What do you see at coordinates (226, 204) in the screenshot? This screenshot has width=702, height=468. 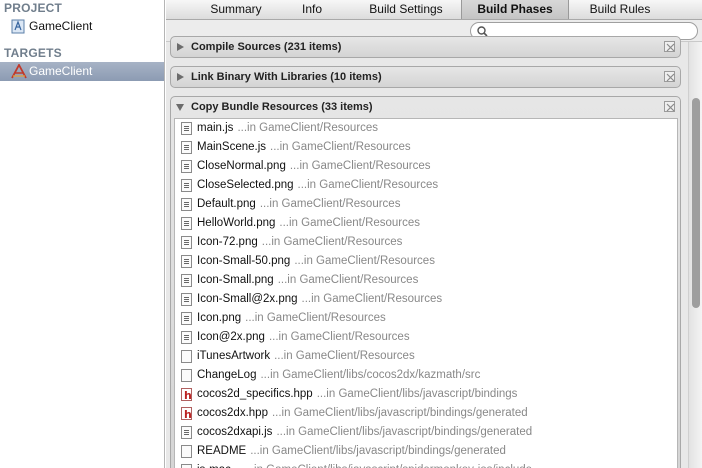 I see `file-name: Default.png` at bounding box center [226, 204].